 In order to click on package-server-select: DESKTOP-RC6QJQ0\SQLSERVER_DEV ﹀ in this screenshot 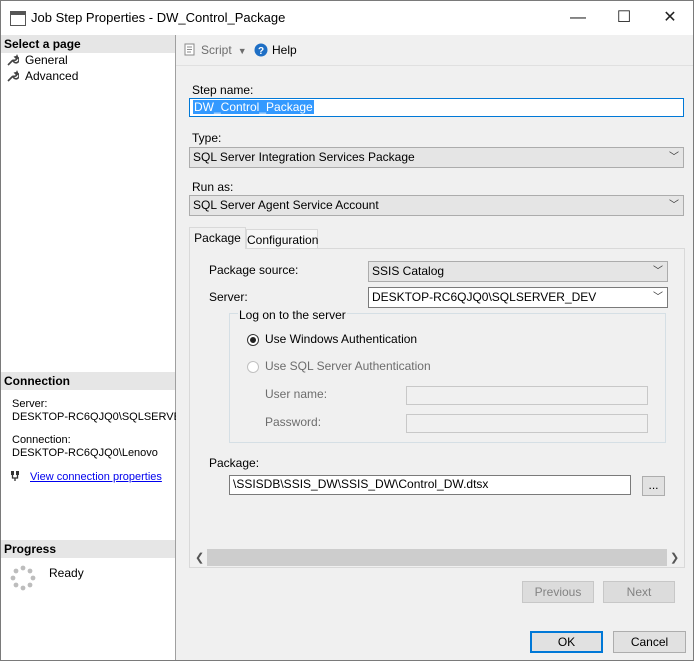, I will do `click(518, 297)`.